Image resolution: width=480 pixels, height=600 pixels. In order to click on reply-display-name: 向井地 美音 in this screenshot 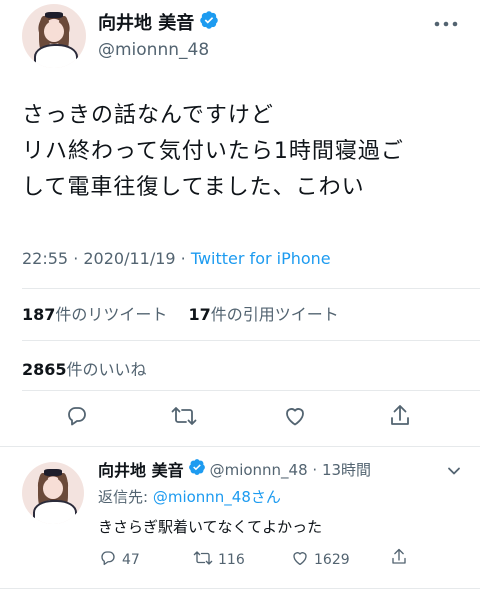, I will do `click(141, 469)`.